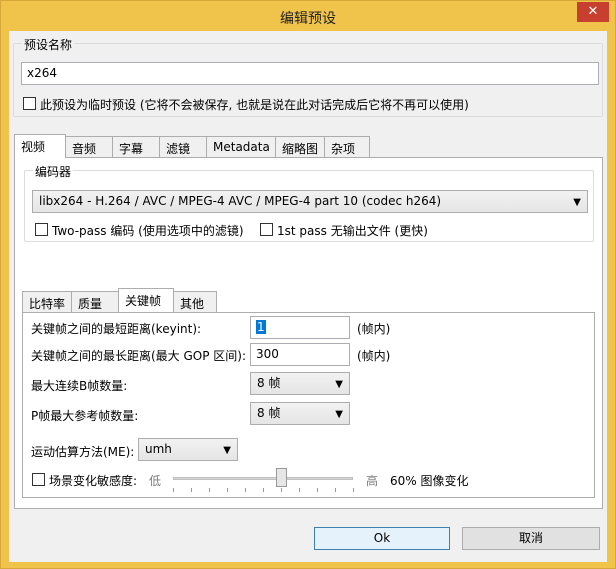 The width and height of the screenshot is (616, 569). I want to click on max-keyint-unit: (帧内), so click(374, 356).